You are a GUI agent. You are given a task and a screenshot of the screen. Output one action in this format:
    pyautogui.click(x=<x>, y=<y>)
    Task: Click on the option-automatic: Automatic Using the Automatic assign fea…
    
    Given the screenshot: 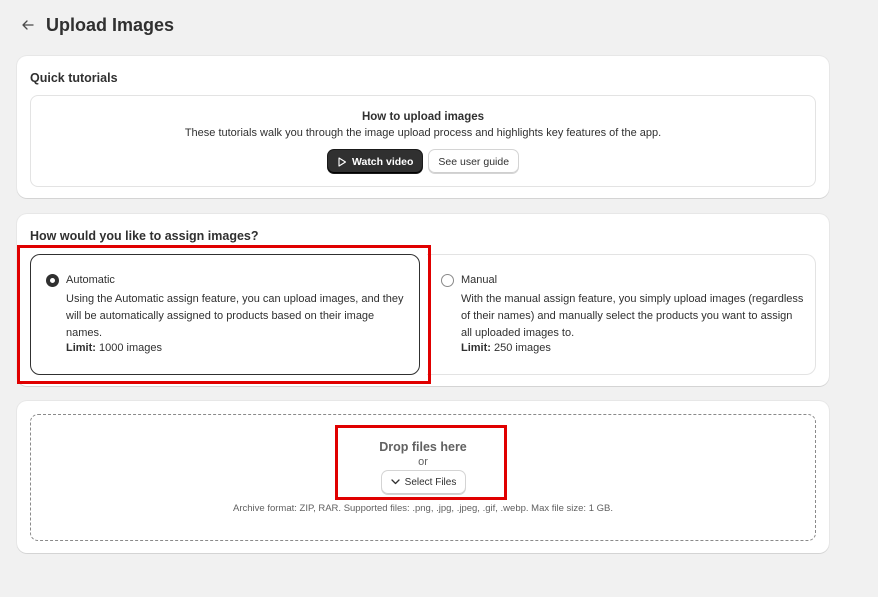 What is the action you would take?
    pyautogui.click(x=225, y=314)
    